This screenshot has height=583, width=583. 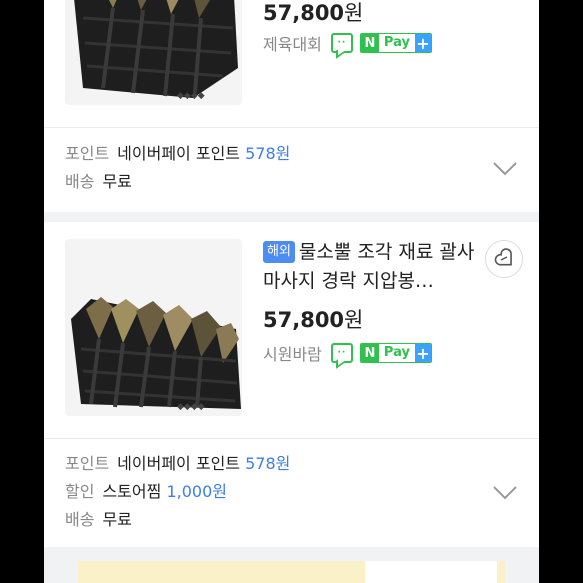 I want to click on discount-row: 할인 스토어찜 1,000원, so click(x=146, y=492).